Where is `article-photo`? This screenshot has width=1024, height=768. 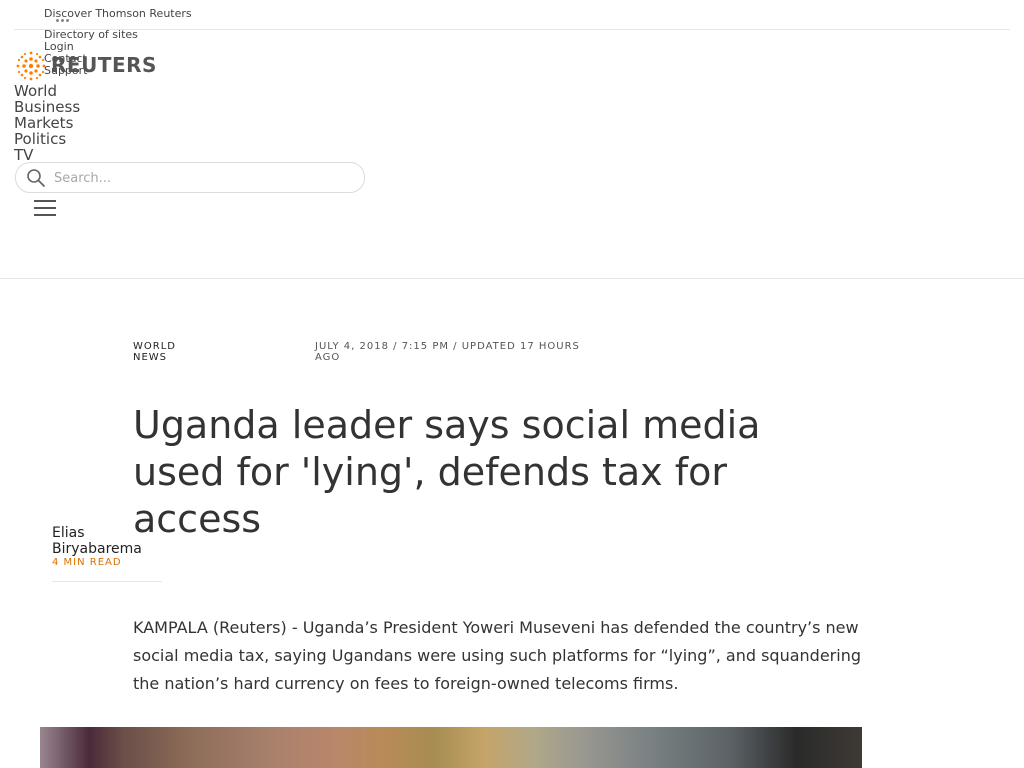 article-photo is located at coordinates (451, 747).